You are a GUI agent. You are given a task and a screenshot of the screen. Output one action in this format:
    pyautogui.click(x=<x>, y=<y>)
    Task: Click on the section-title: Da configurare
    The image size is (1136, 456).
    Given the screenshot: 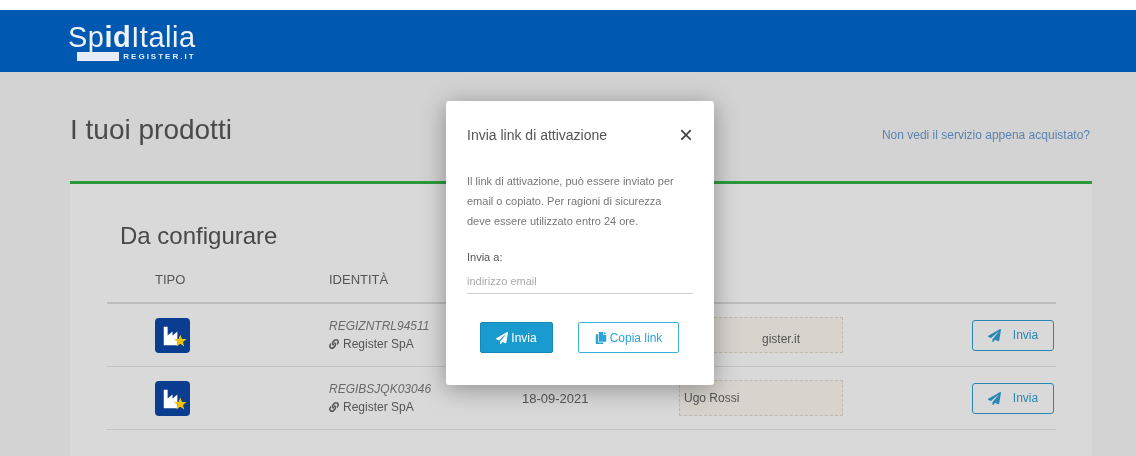 What is the action you would take?
    pyautogui.click(x=199, y=236)
    